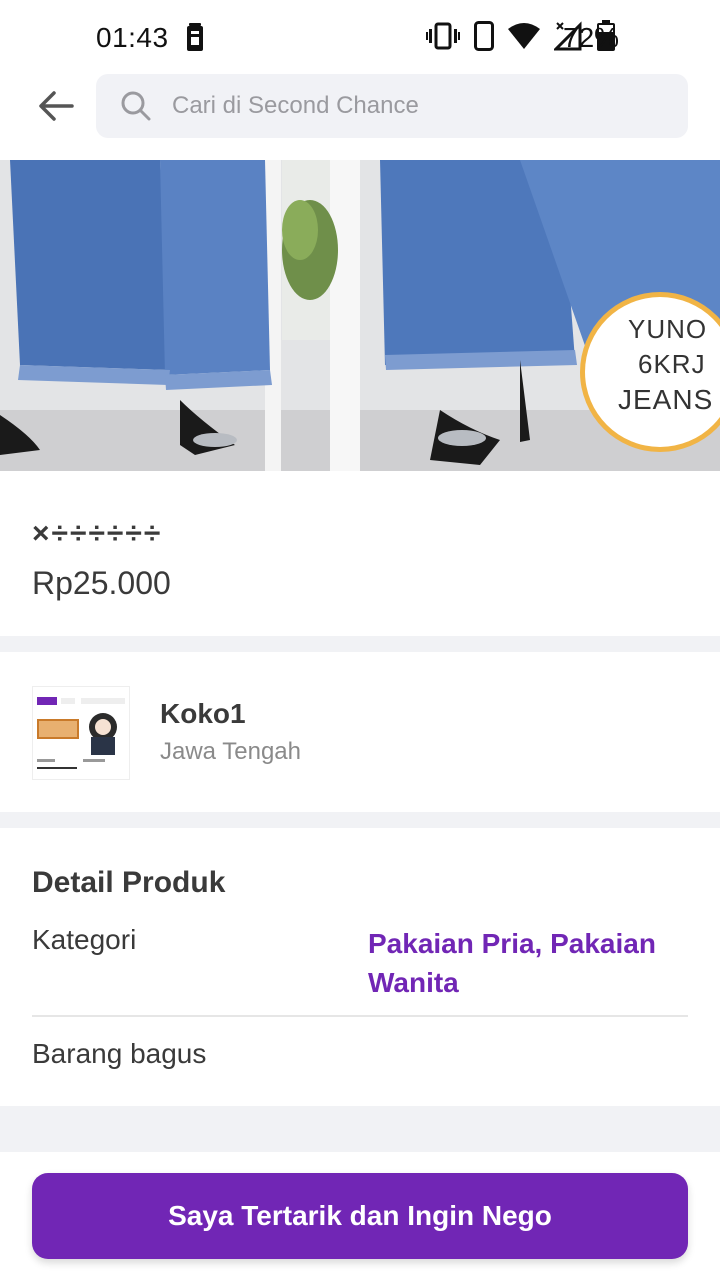 The height and width of the screenshot is (1280, 720). I want to click on category-value: Pakaian Pria, Pakaian Wanita, so click(512, 963).